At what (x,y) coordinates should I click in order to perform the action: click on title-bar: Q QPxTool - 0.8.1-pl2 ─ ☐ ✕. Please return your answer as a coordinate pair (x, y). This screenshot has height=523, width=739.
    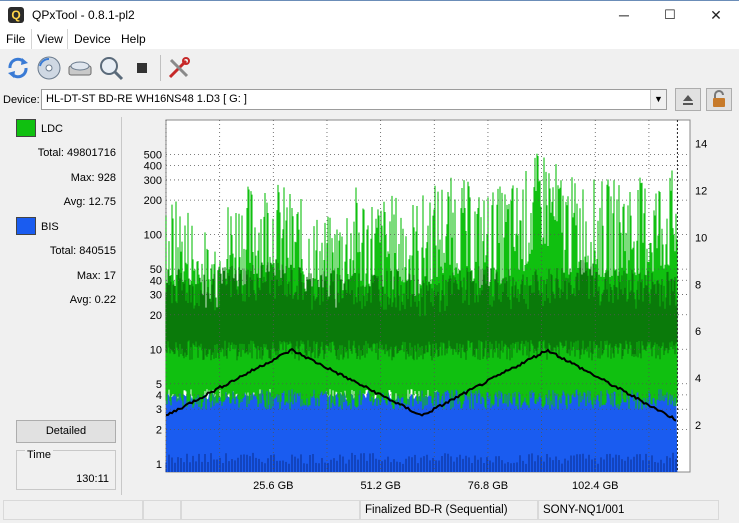
    Looking at the image, I should click on (369, 14).